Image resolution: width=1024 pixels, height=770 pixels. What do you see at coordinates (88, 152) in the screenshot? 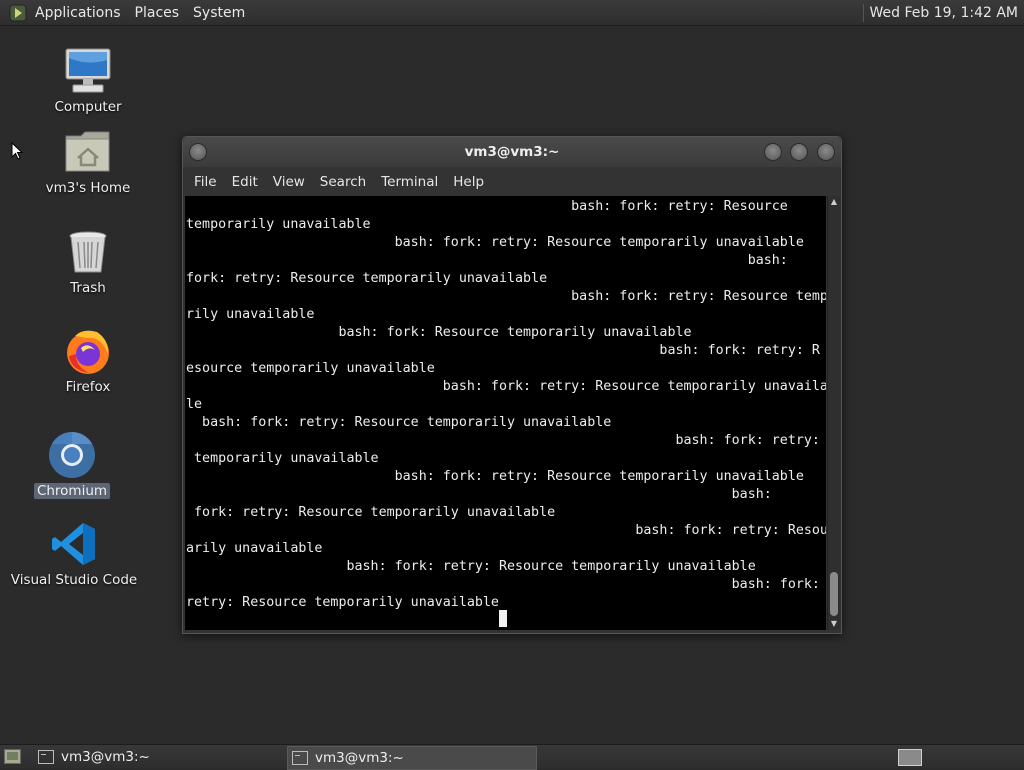
I see `home-folder-icon` at bounding box center [88, 152].